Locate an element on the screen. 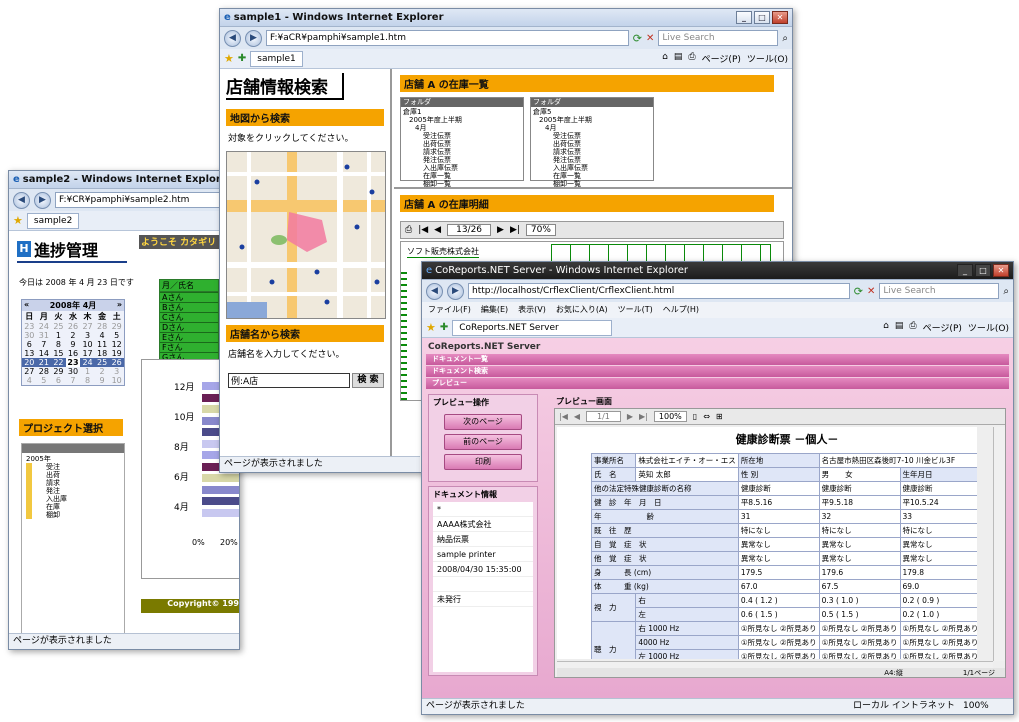 The height and width of the screenshot is (722, 1019). fit-all-icon: ⊞ is located at coordinates (719, 416).